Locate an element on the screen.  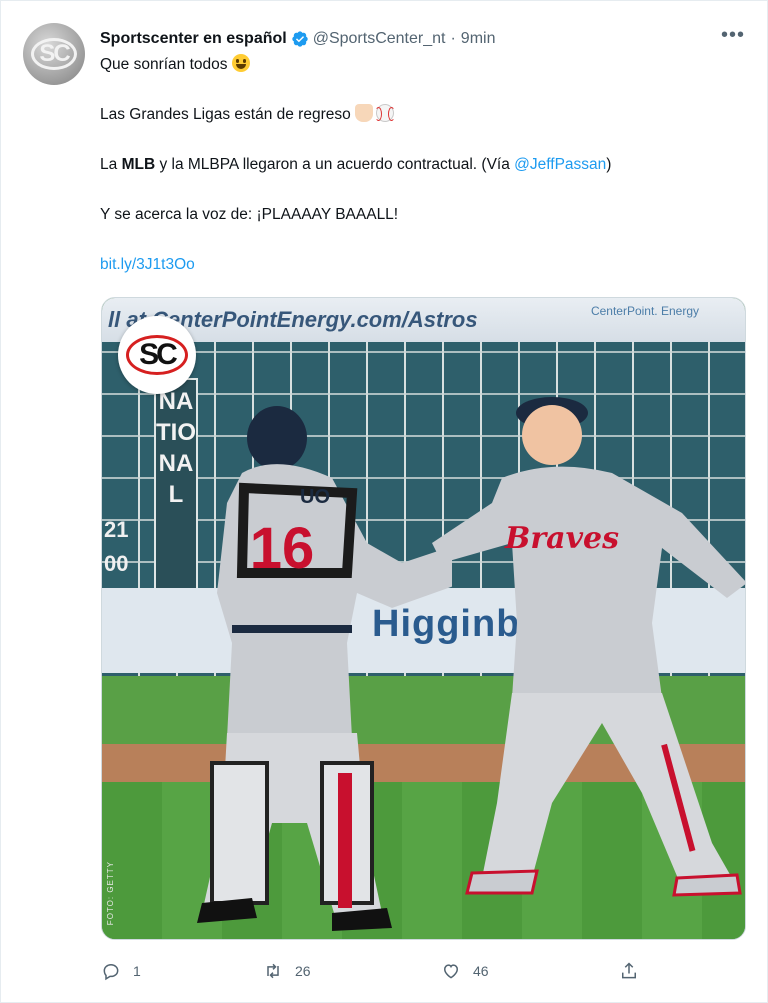
pitcher-jersey-script: Braves is located at coordinates (561, 538).